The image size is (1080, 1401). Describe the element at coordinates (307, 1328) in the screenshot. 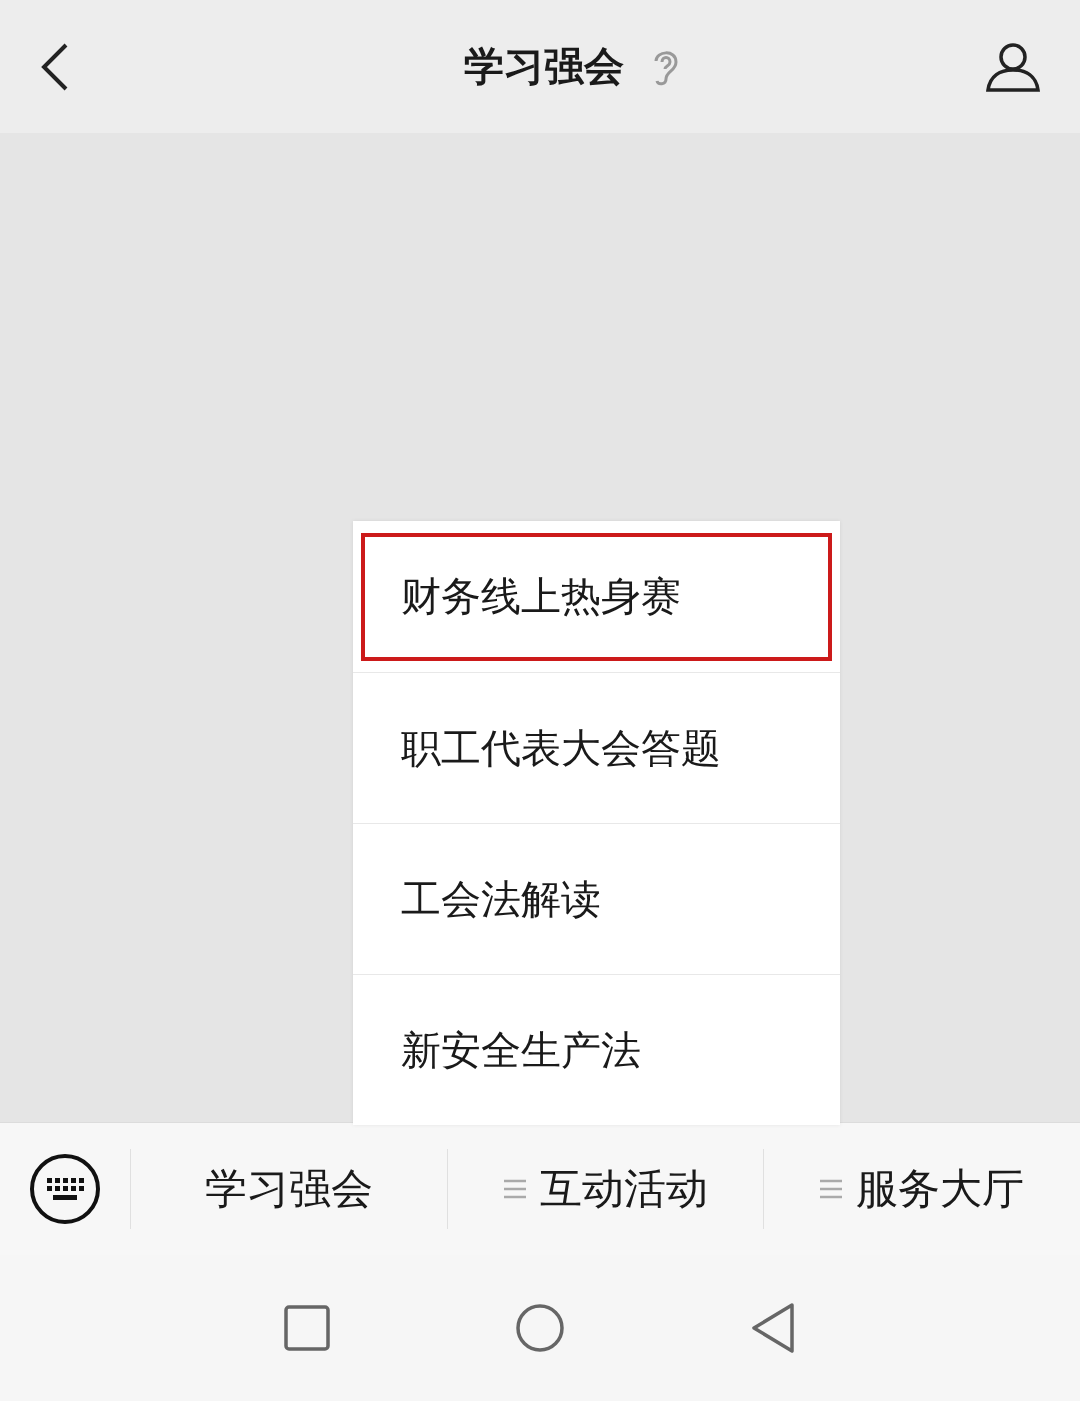

I see `square-icon` at that location.